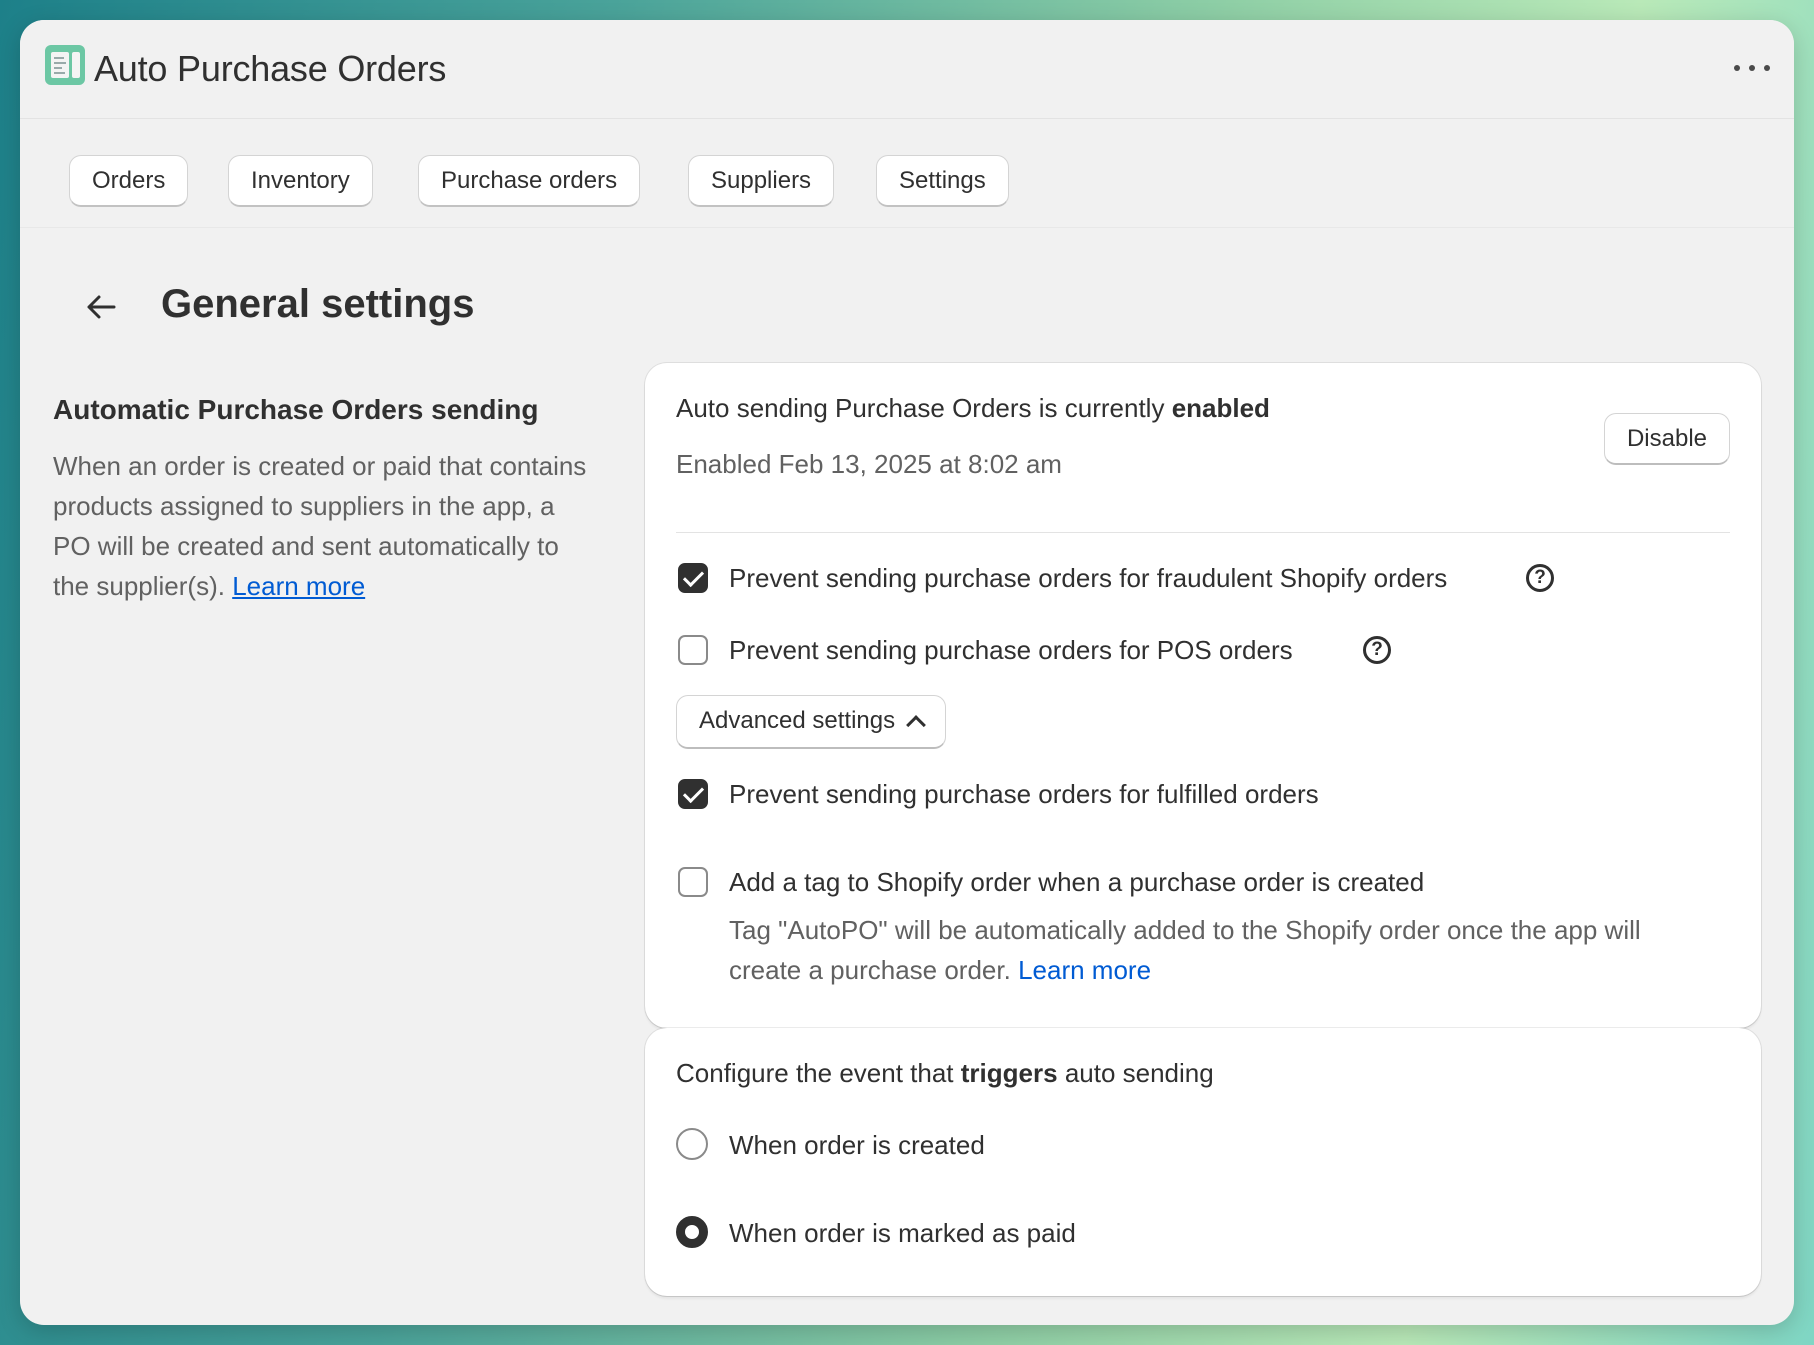  I want to click on nav-settings-button: Settings, so click(942, 181).